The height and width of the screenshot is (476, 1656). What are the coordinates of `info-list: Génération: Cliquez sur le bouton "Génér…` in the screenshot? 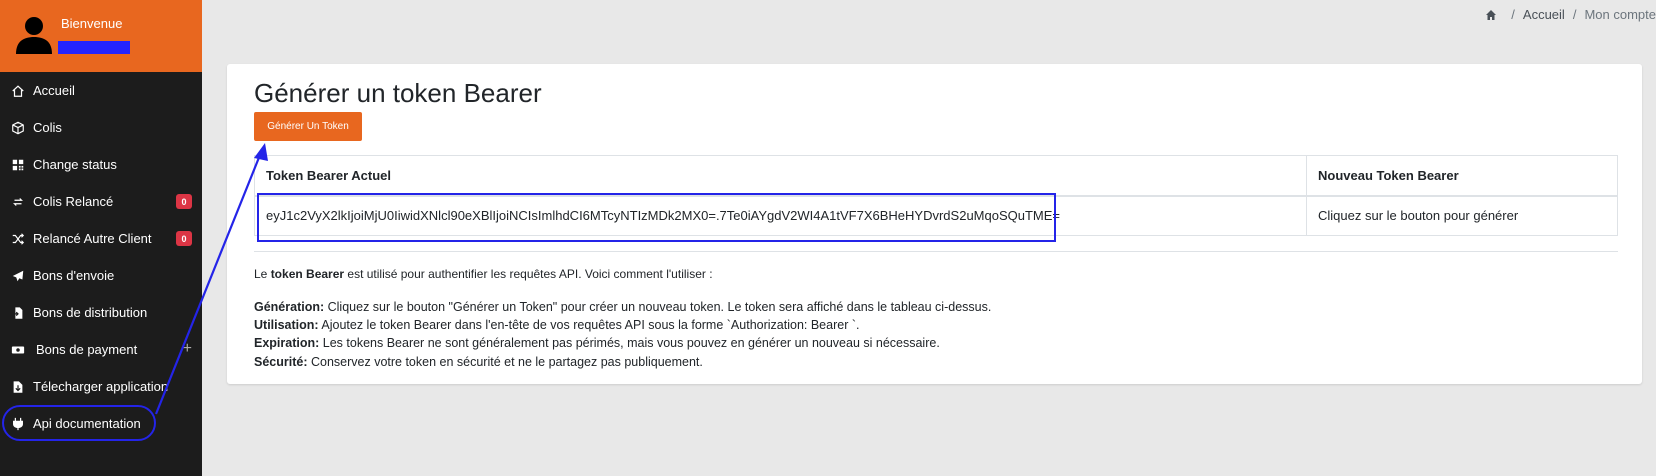 It's located at (622, 334).